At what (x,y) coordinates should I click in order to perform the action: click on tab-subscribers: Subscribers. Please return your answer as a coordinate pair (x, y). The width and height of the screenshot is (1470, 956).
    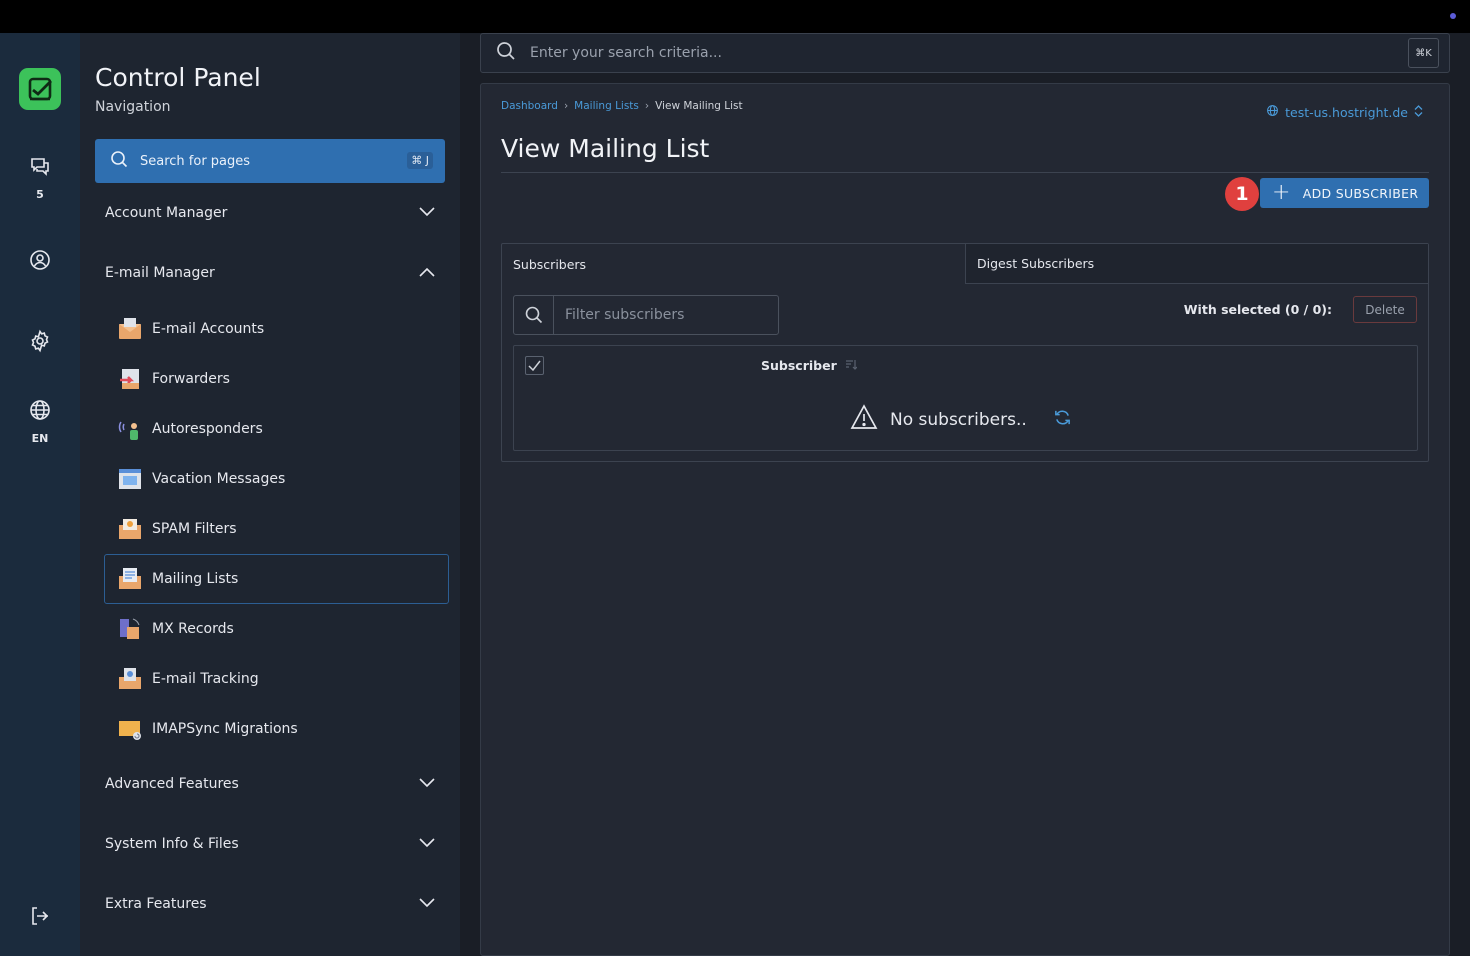
    Looking at the image, I should click on (733, 264).